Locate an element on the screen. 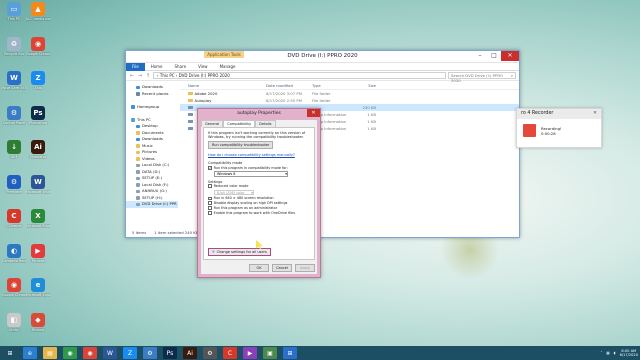 The width and height of the screenshot is (640, 360). desktop-icon: X Microsoft Edge is located at coordinates (38, 218).